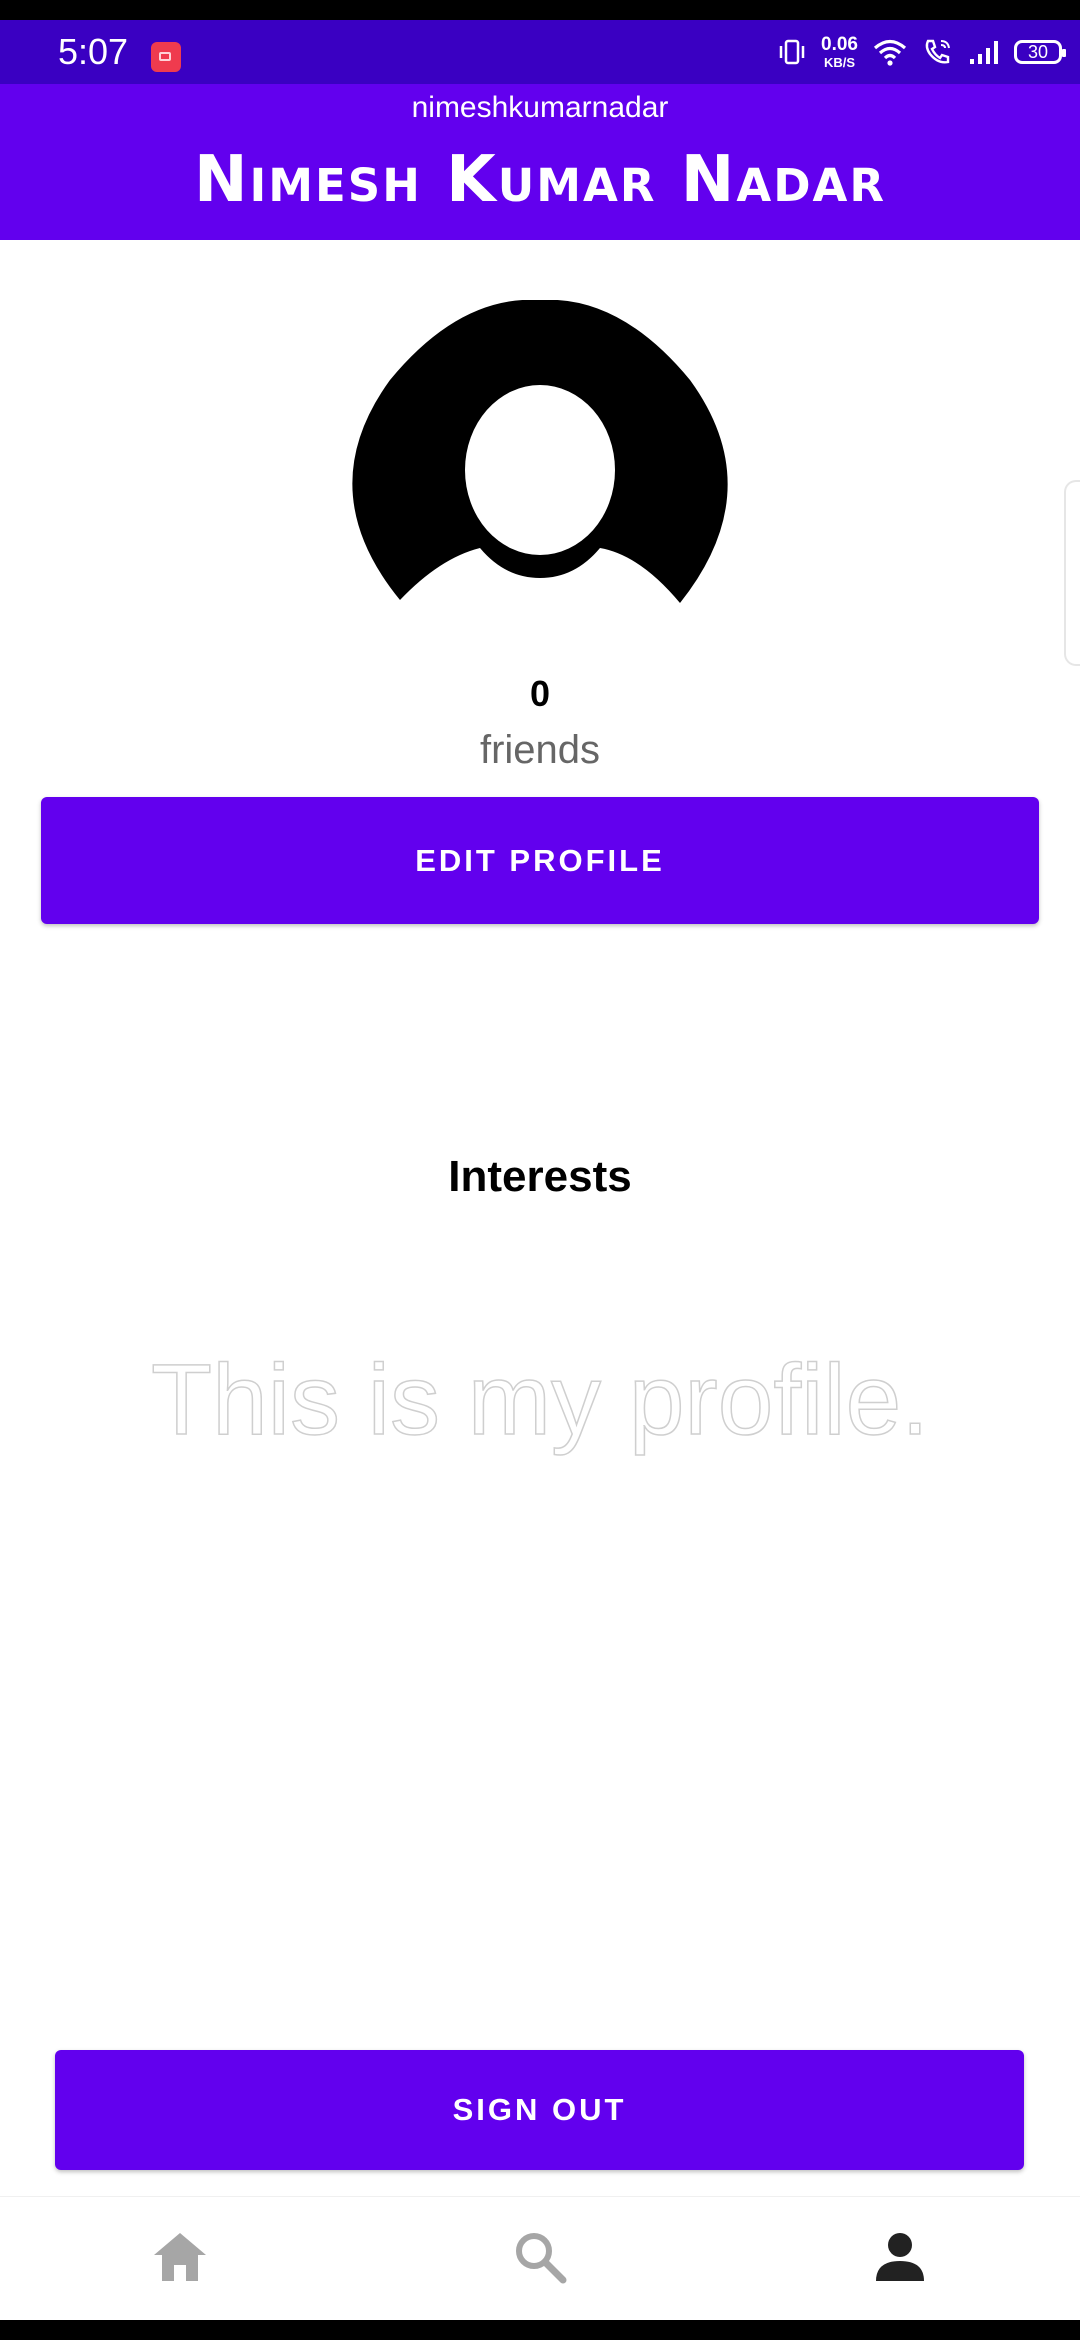 The width and height of the screenshot is (1080, 2340). I want to click on friends-label: friends, so click(540, 750).